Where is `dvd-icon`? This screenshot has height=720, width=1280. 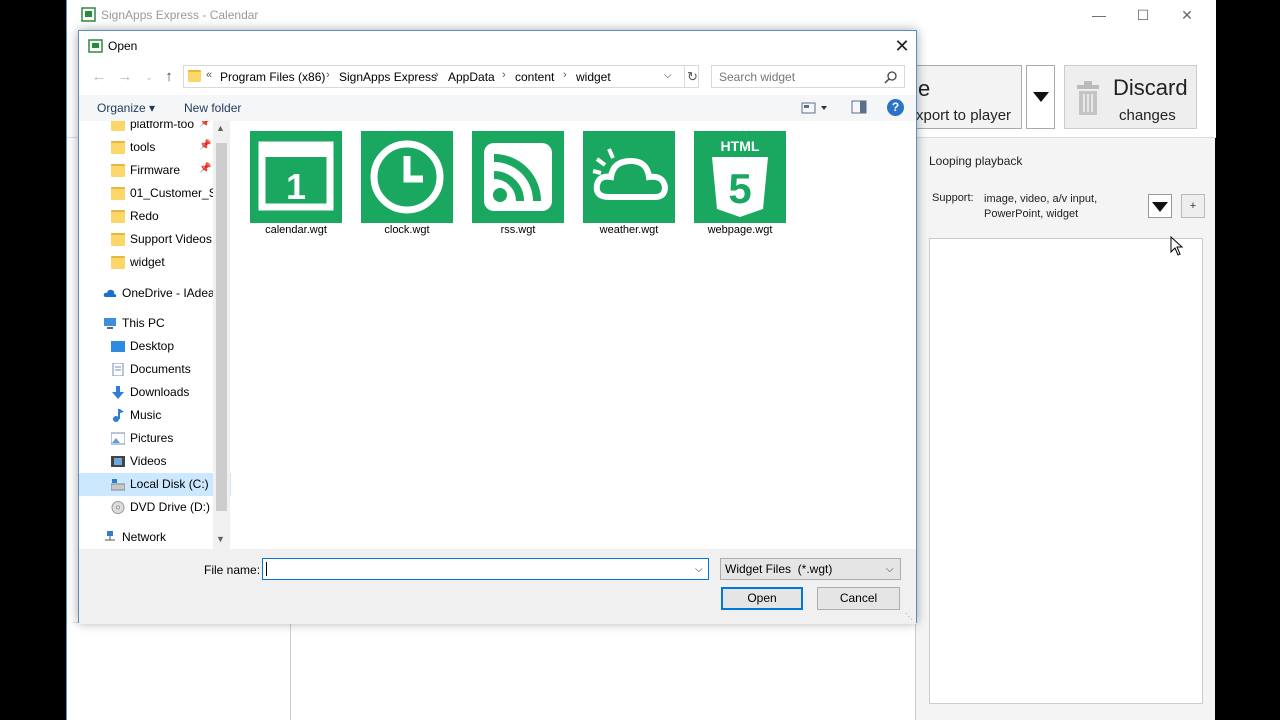
dvd-icon is located at coordinates (118, 507).